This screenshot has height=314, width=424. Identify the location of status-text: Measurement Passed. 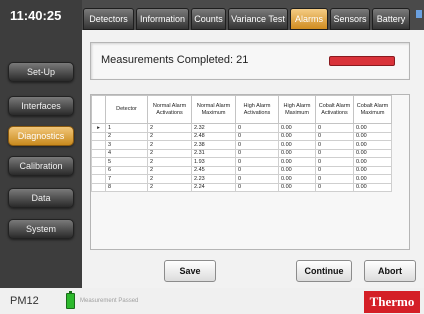
(109, 301).